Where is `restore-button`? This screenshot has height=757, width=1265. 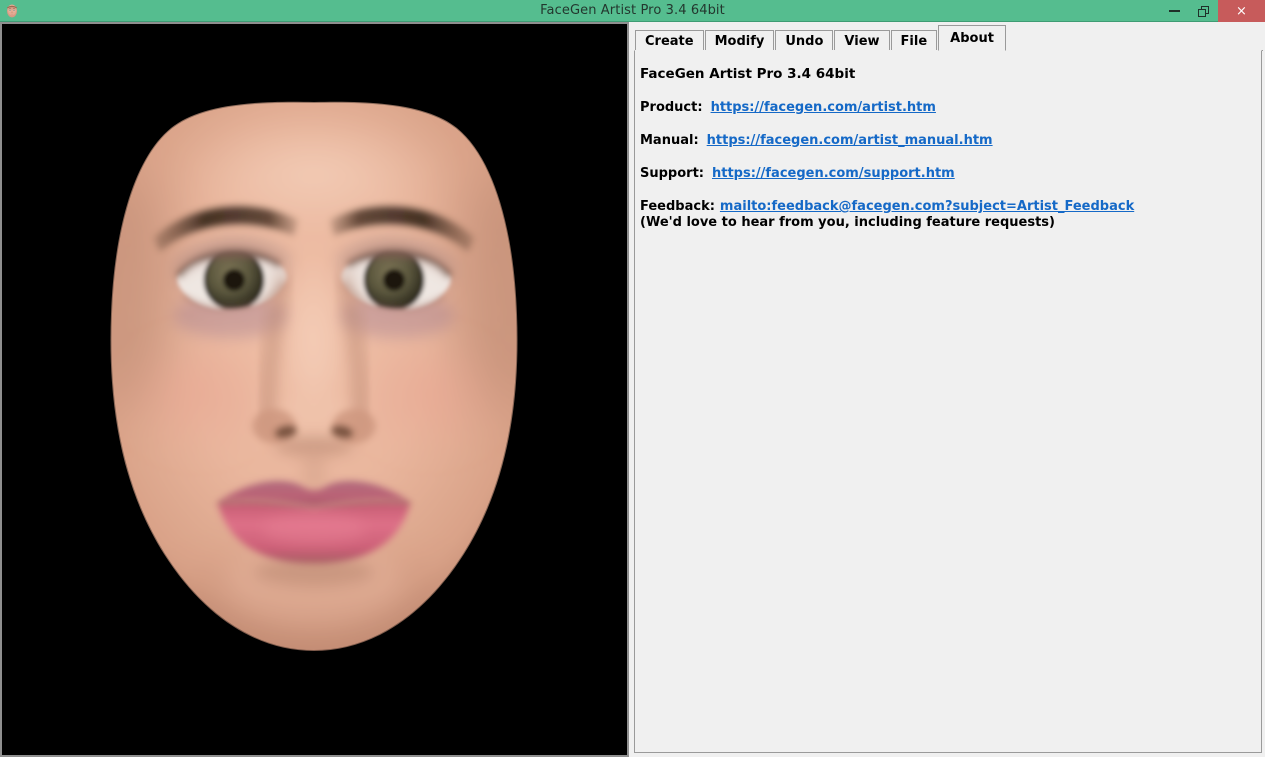 restore-button is located at coordinates (1203, 11).